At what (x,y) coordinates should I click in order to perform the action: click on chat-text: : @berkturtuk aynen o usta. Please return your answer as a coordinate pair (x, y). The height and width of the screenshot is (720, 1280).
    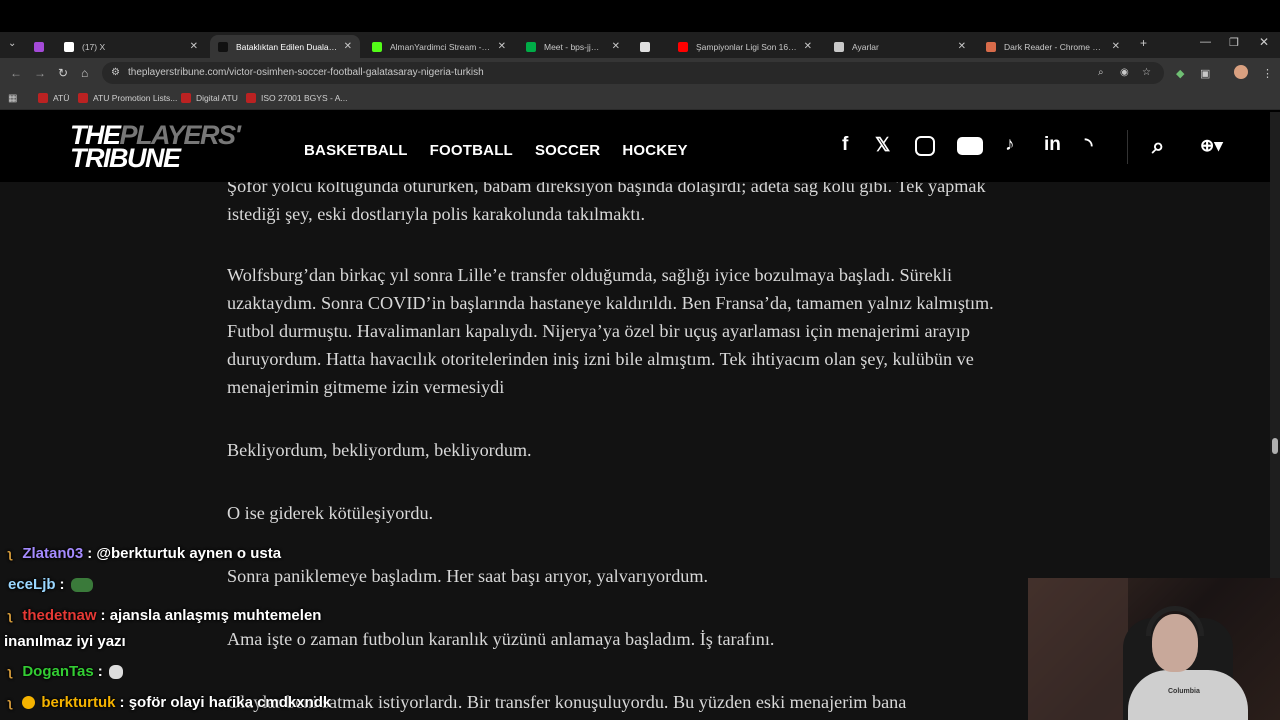
    Looking at the image, I should click on (184, 553).